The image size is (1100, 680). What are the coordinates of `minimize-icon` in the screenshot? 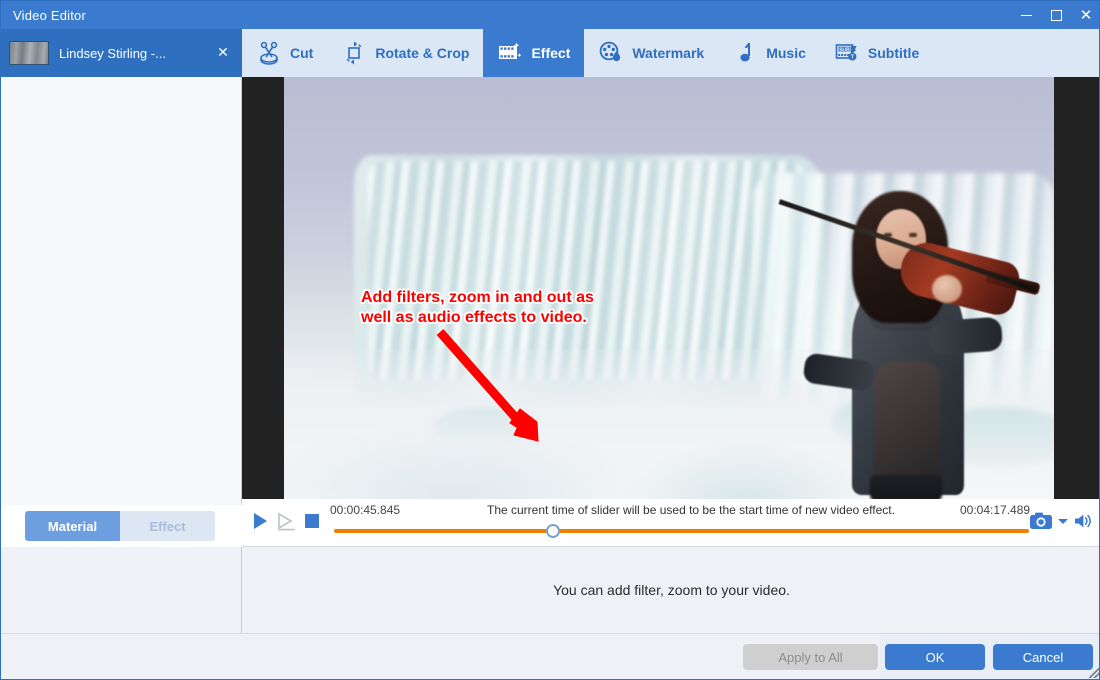 It's located at (1026, 15).